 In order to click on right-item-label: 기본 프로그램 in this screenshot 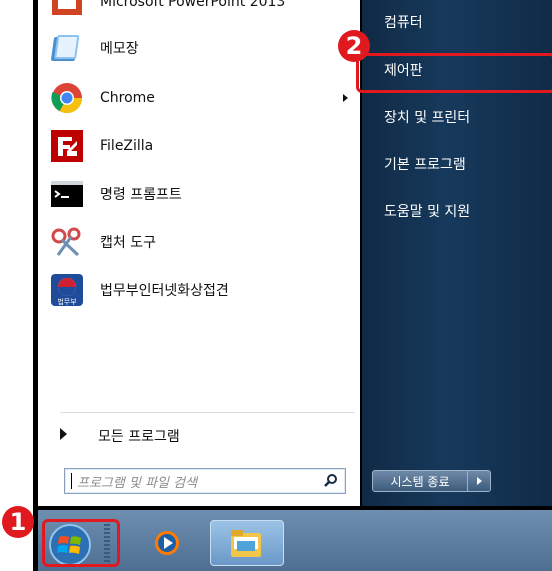, I will do `click(425, 165)`.